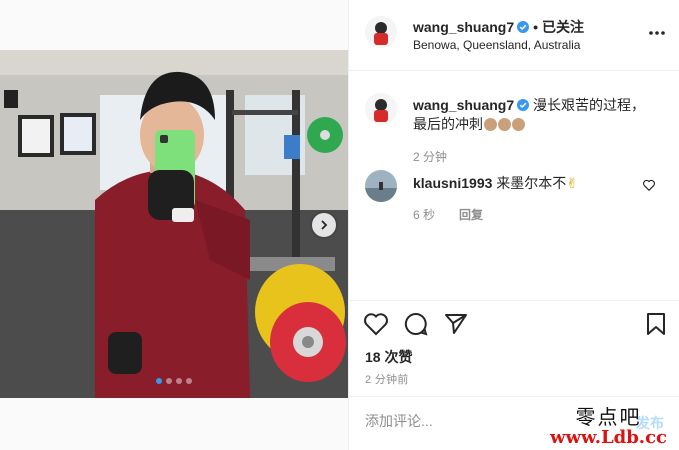 Image resolution: width=679 pixels, height=450 pixels. Describe the element at coordinates (656, 324) in the screenshot. I see `bookmark-icon` at that location.